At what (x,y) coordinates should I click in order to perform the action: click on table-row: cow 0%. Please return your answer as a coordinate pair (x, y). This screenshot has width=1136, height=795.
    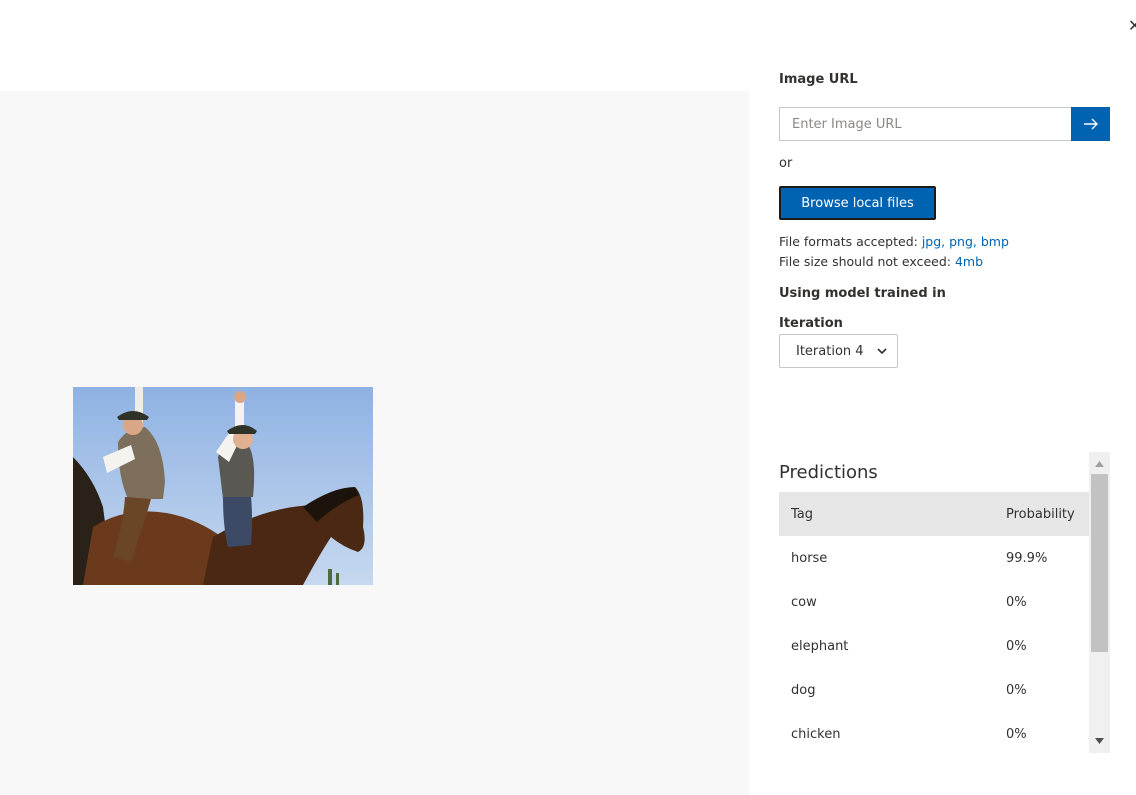
    Looking at the image, I should click on (934, 602).